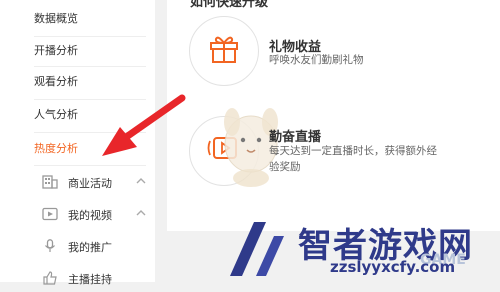  I want to click on gift-icon, so click(224, 49).